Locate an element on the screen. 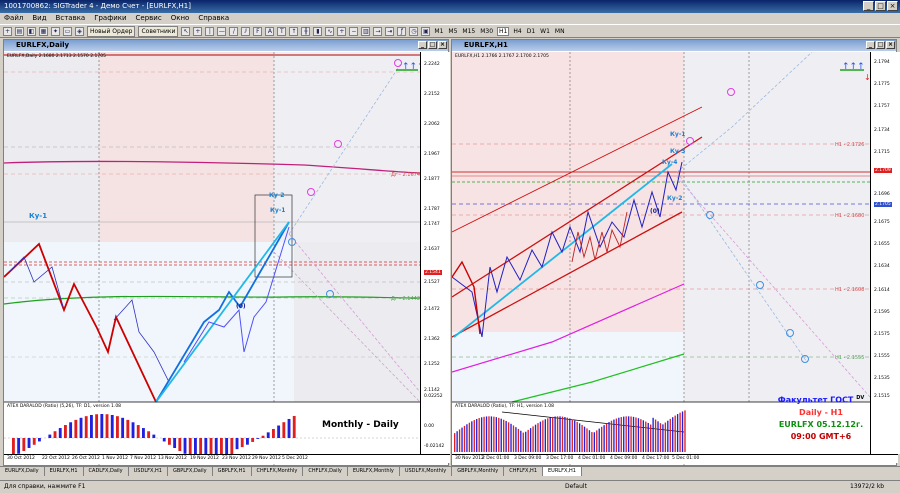 The height and width of the screenshot is (493, 900). vertical-line-icon: | is located at coordinates (210, 31).